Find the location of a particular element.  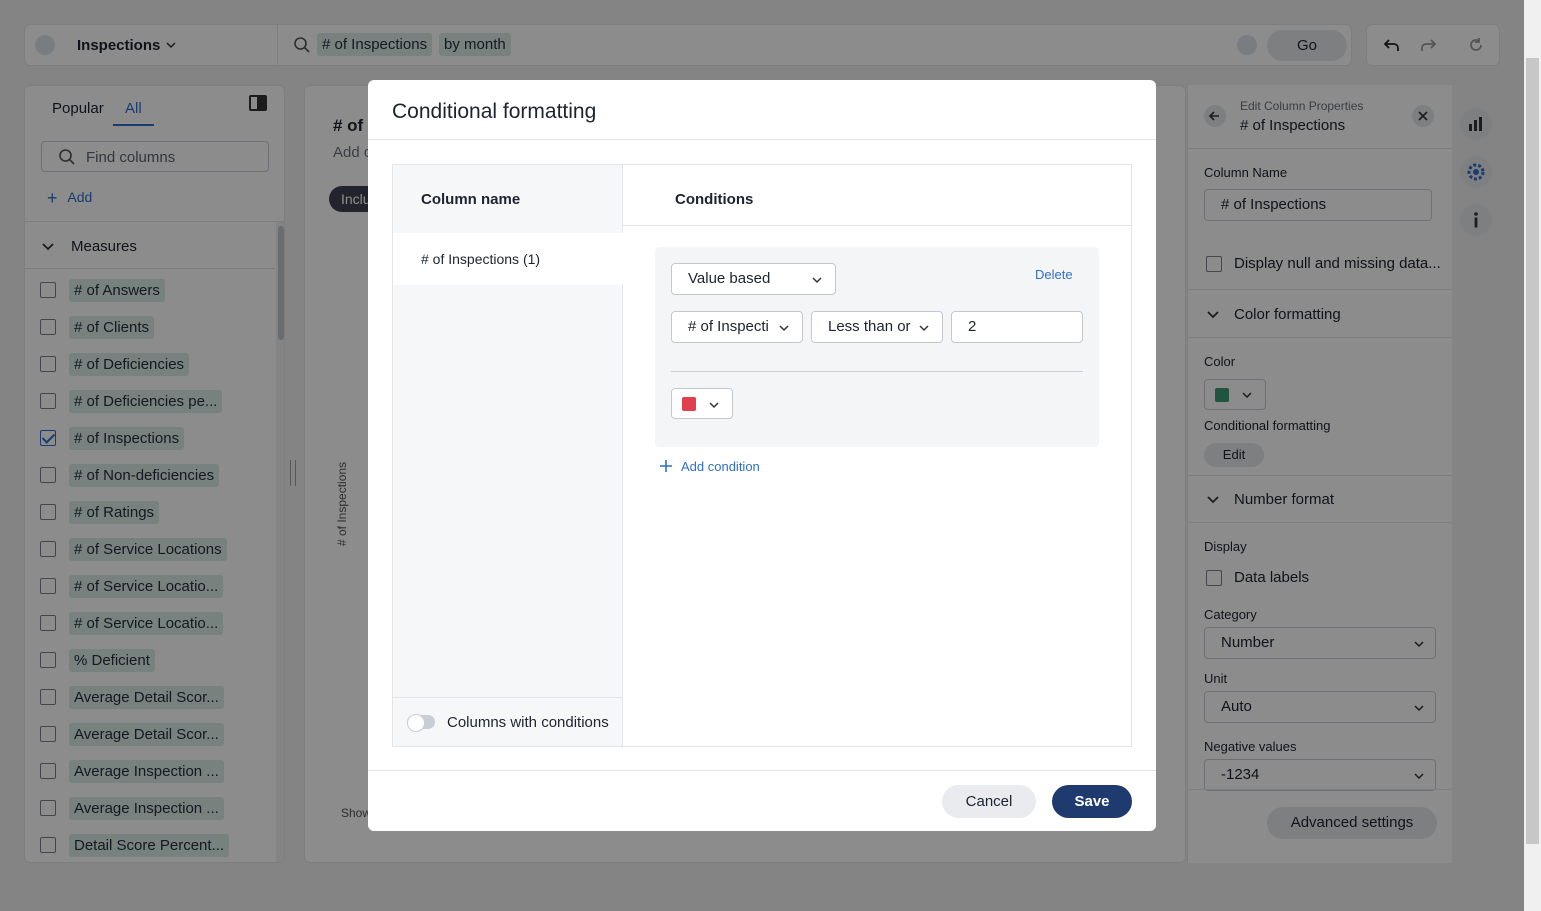

add-condition-label: Add condition is located at coordinates (720, 466).